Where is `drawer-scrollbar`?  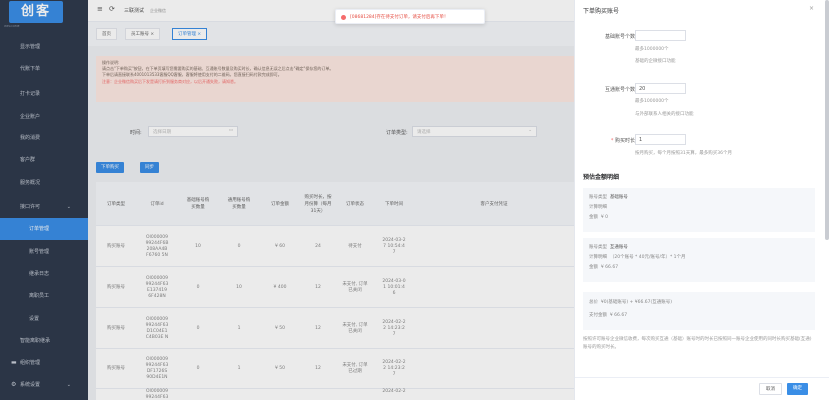
drawer-scrollbar is located at coordinates (827, 120).